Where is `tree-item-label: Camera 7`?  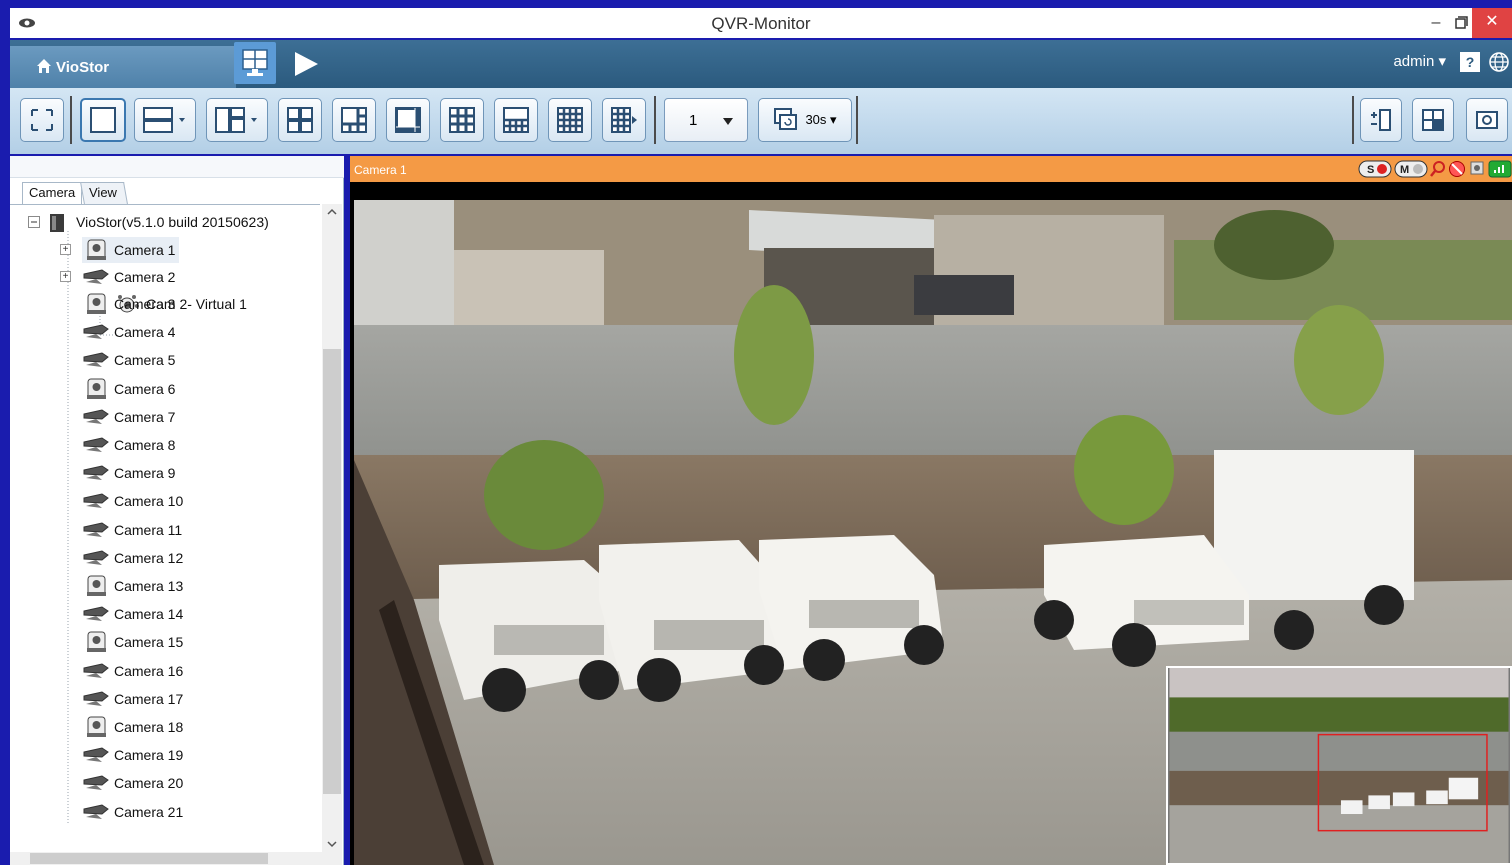 tree-item-label: Camera 7 is located at coordinates (145, 416).